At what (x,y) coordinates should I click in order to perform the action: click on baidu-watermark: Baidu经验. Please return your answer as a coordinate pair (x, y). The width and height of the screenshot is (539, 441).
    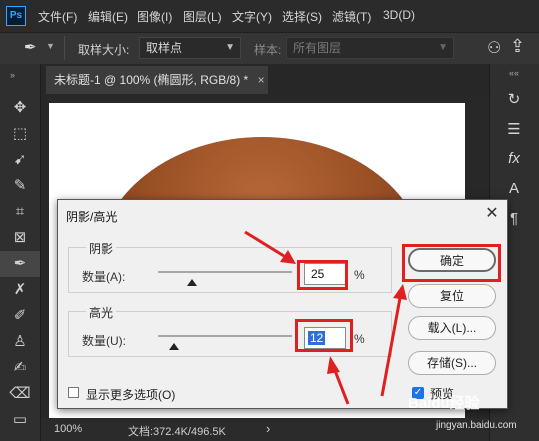
    Looking at the image, I should click on (444, 403).